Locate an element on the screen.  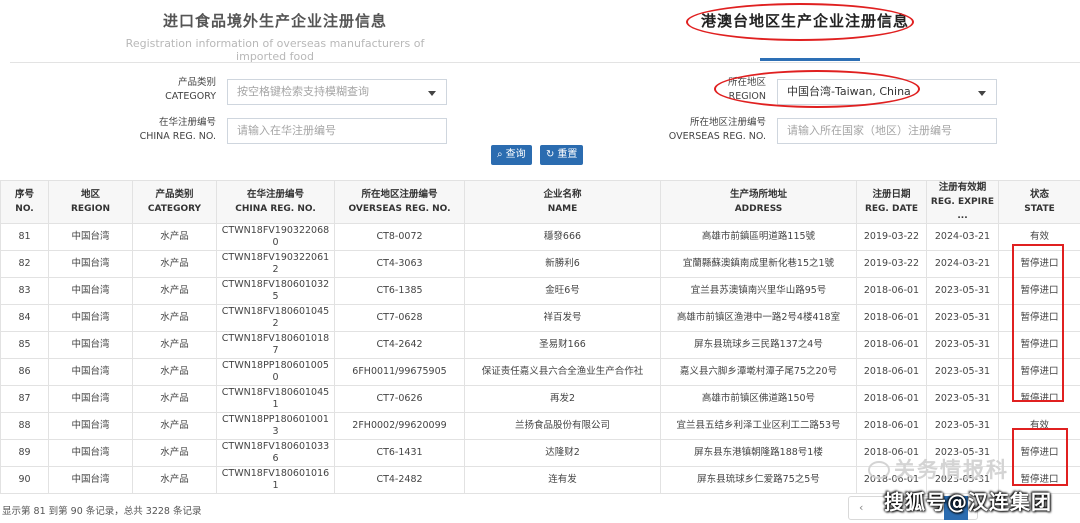
column-header-cn: 产品类别 is located at coordinates (174, 194).